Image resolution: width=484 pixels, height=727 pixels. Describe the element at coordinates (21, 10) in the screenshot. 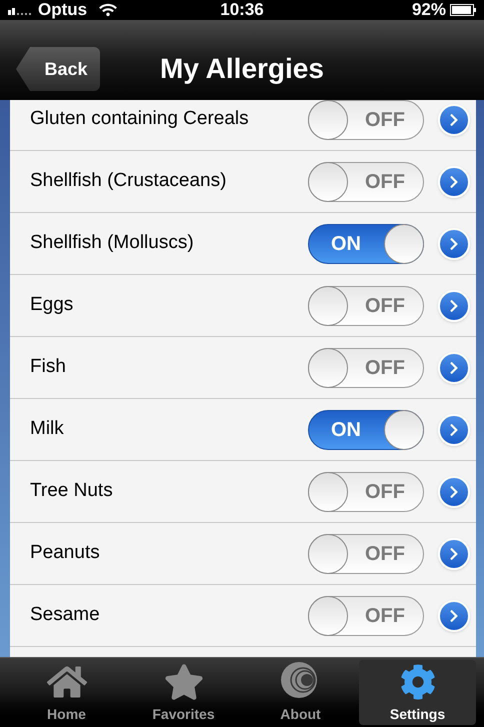

I see `signal-icon` at that location.